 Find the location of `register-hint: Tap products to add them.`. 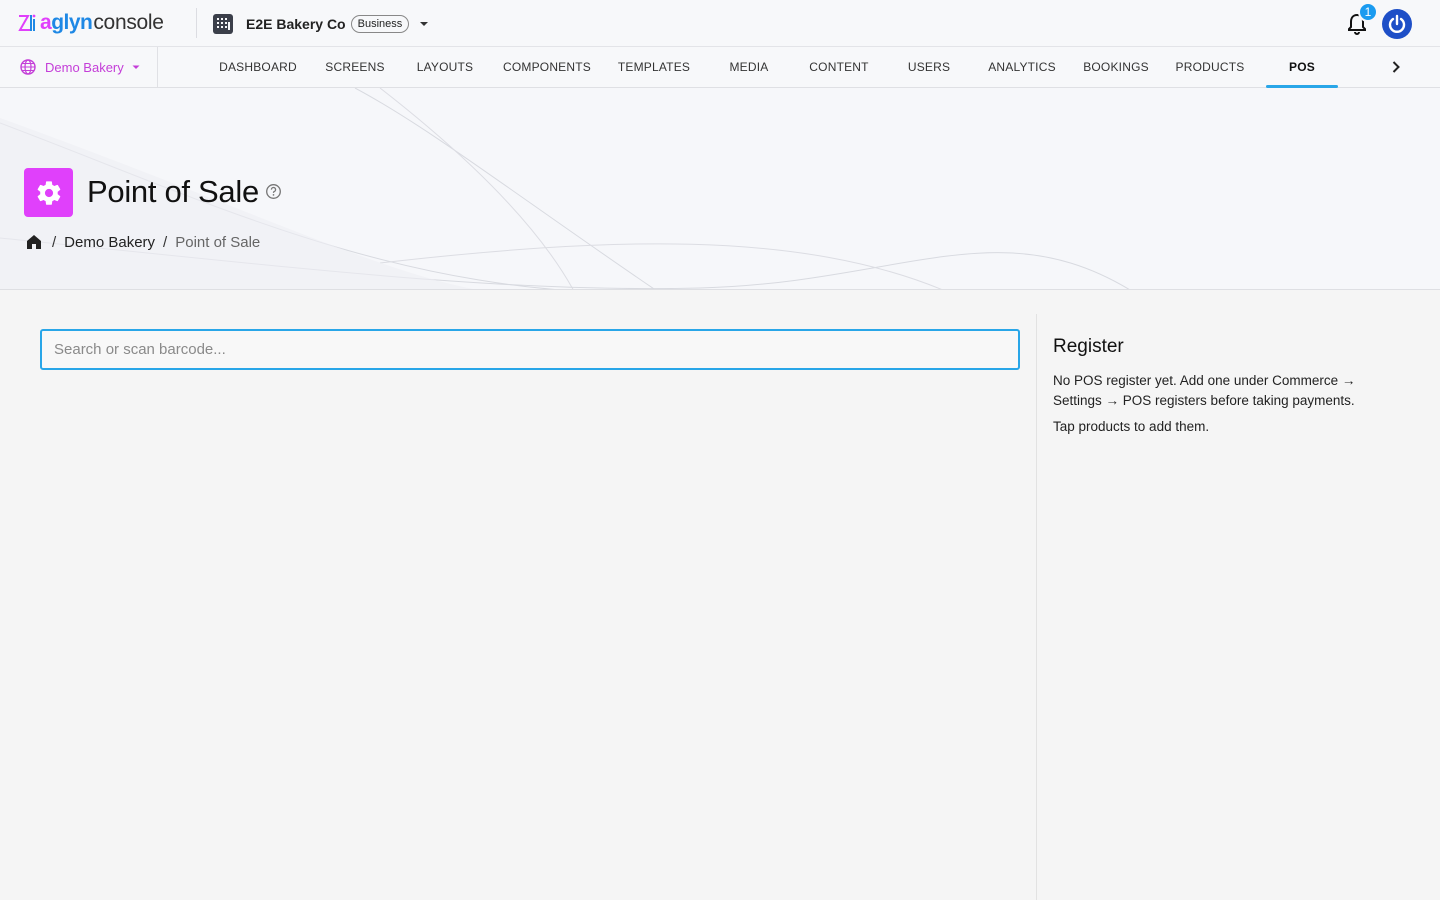

register-hint: Tap products to add them. is located at coordinates (1131, 426).